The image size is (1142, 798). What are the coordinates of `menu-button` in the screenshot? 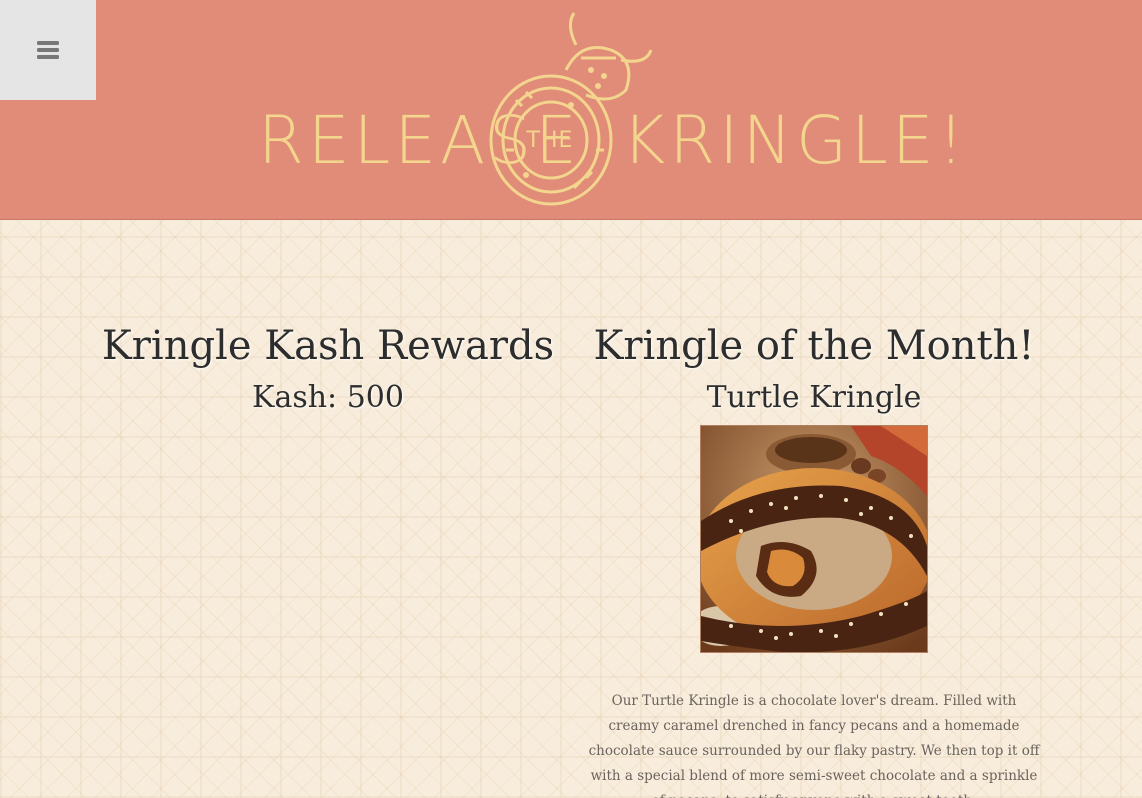 It's located at (48, 50).